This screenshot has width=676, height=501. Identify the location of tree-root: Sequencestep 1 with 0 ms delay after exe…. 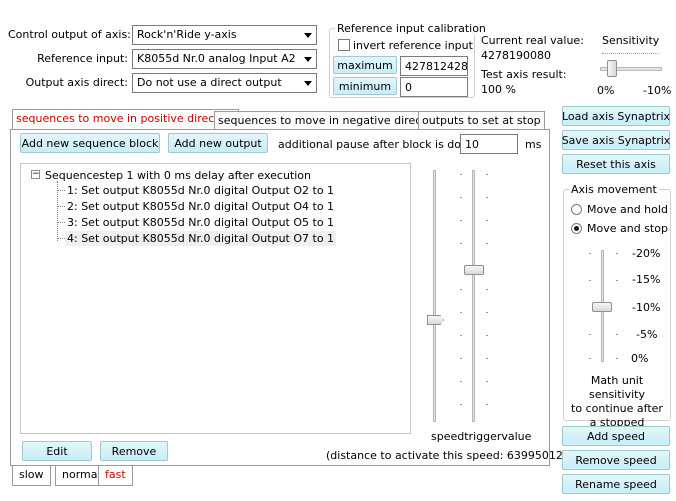
(178, 175).